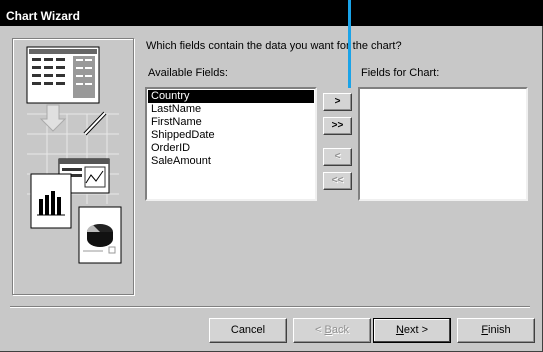 Image resolution: width=543 pixels, height=352 pixels. Describe the element at coordinates (337, 126) in the screenshot. I see `add-all-fields-button: >>` at that location.